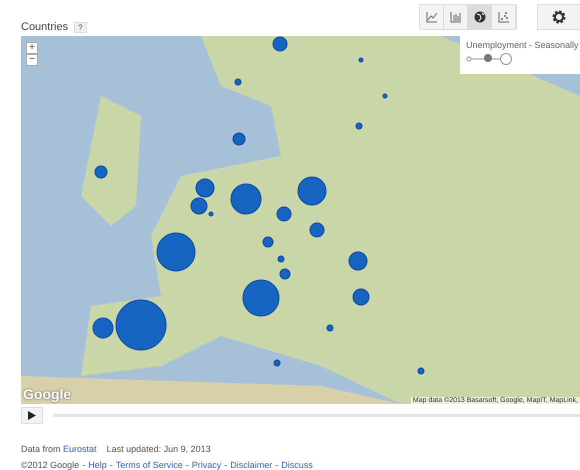  What do you see at coordinates (149, 465) in the screenshot?
I see `footer-link: Terms of Service` at bounding box center [149, 465].